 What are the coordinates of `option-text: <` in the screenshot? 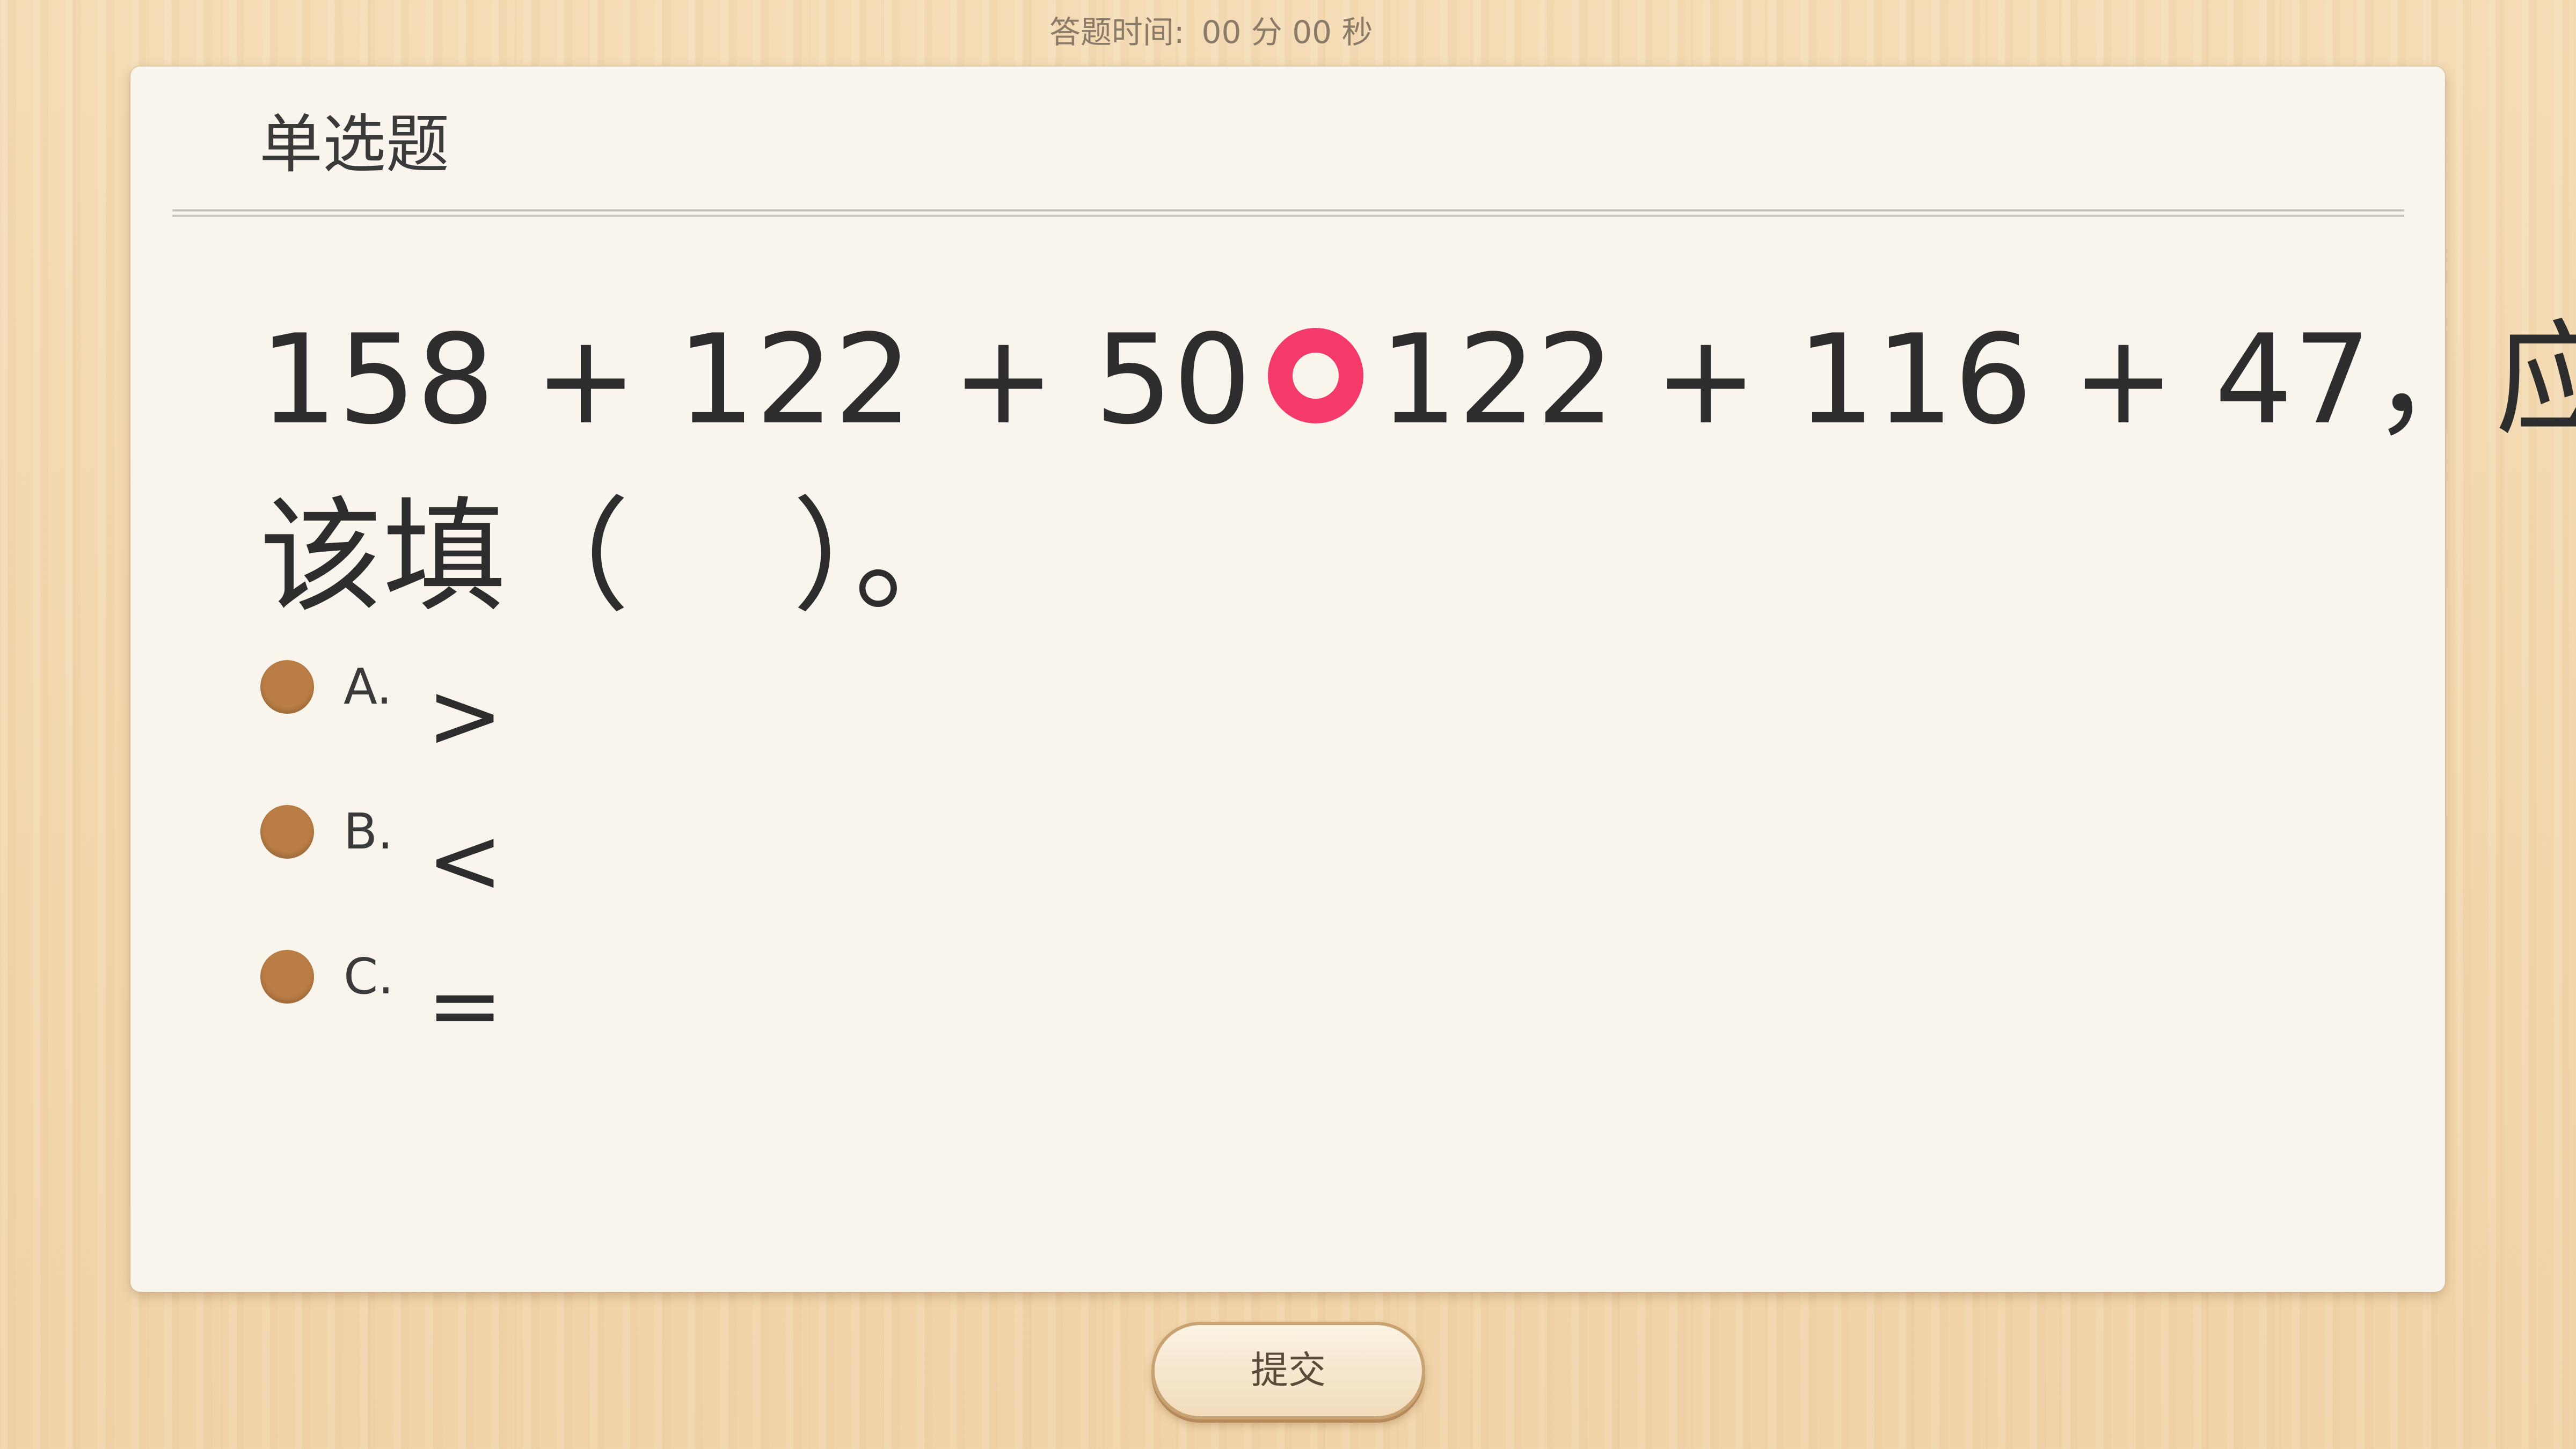 It's located at (465, 861).